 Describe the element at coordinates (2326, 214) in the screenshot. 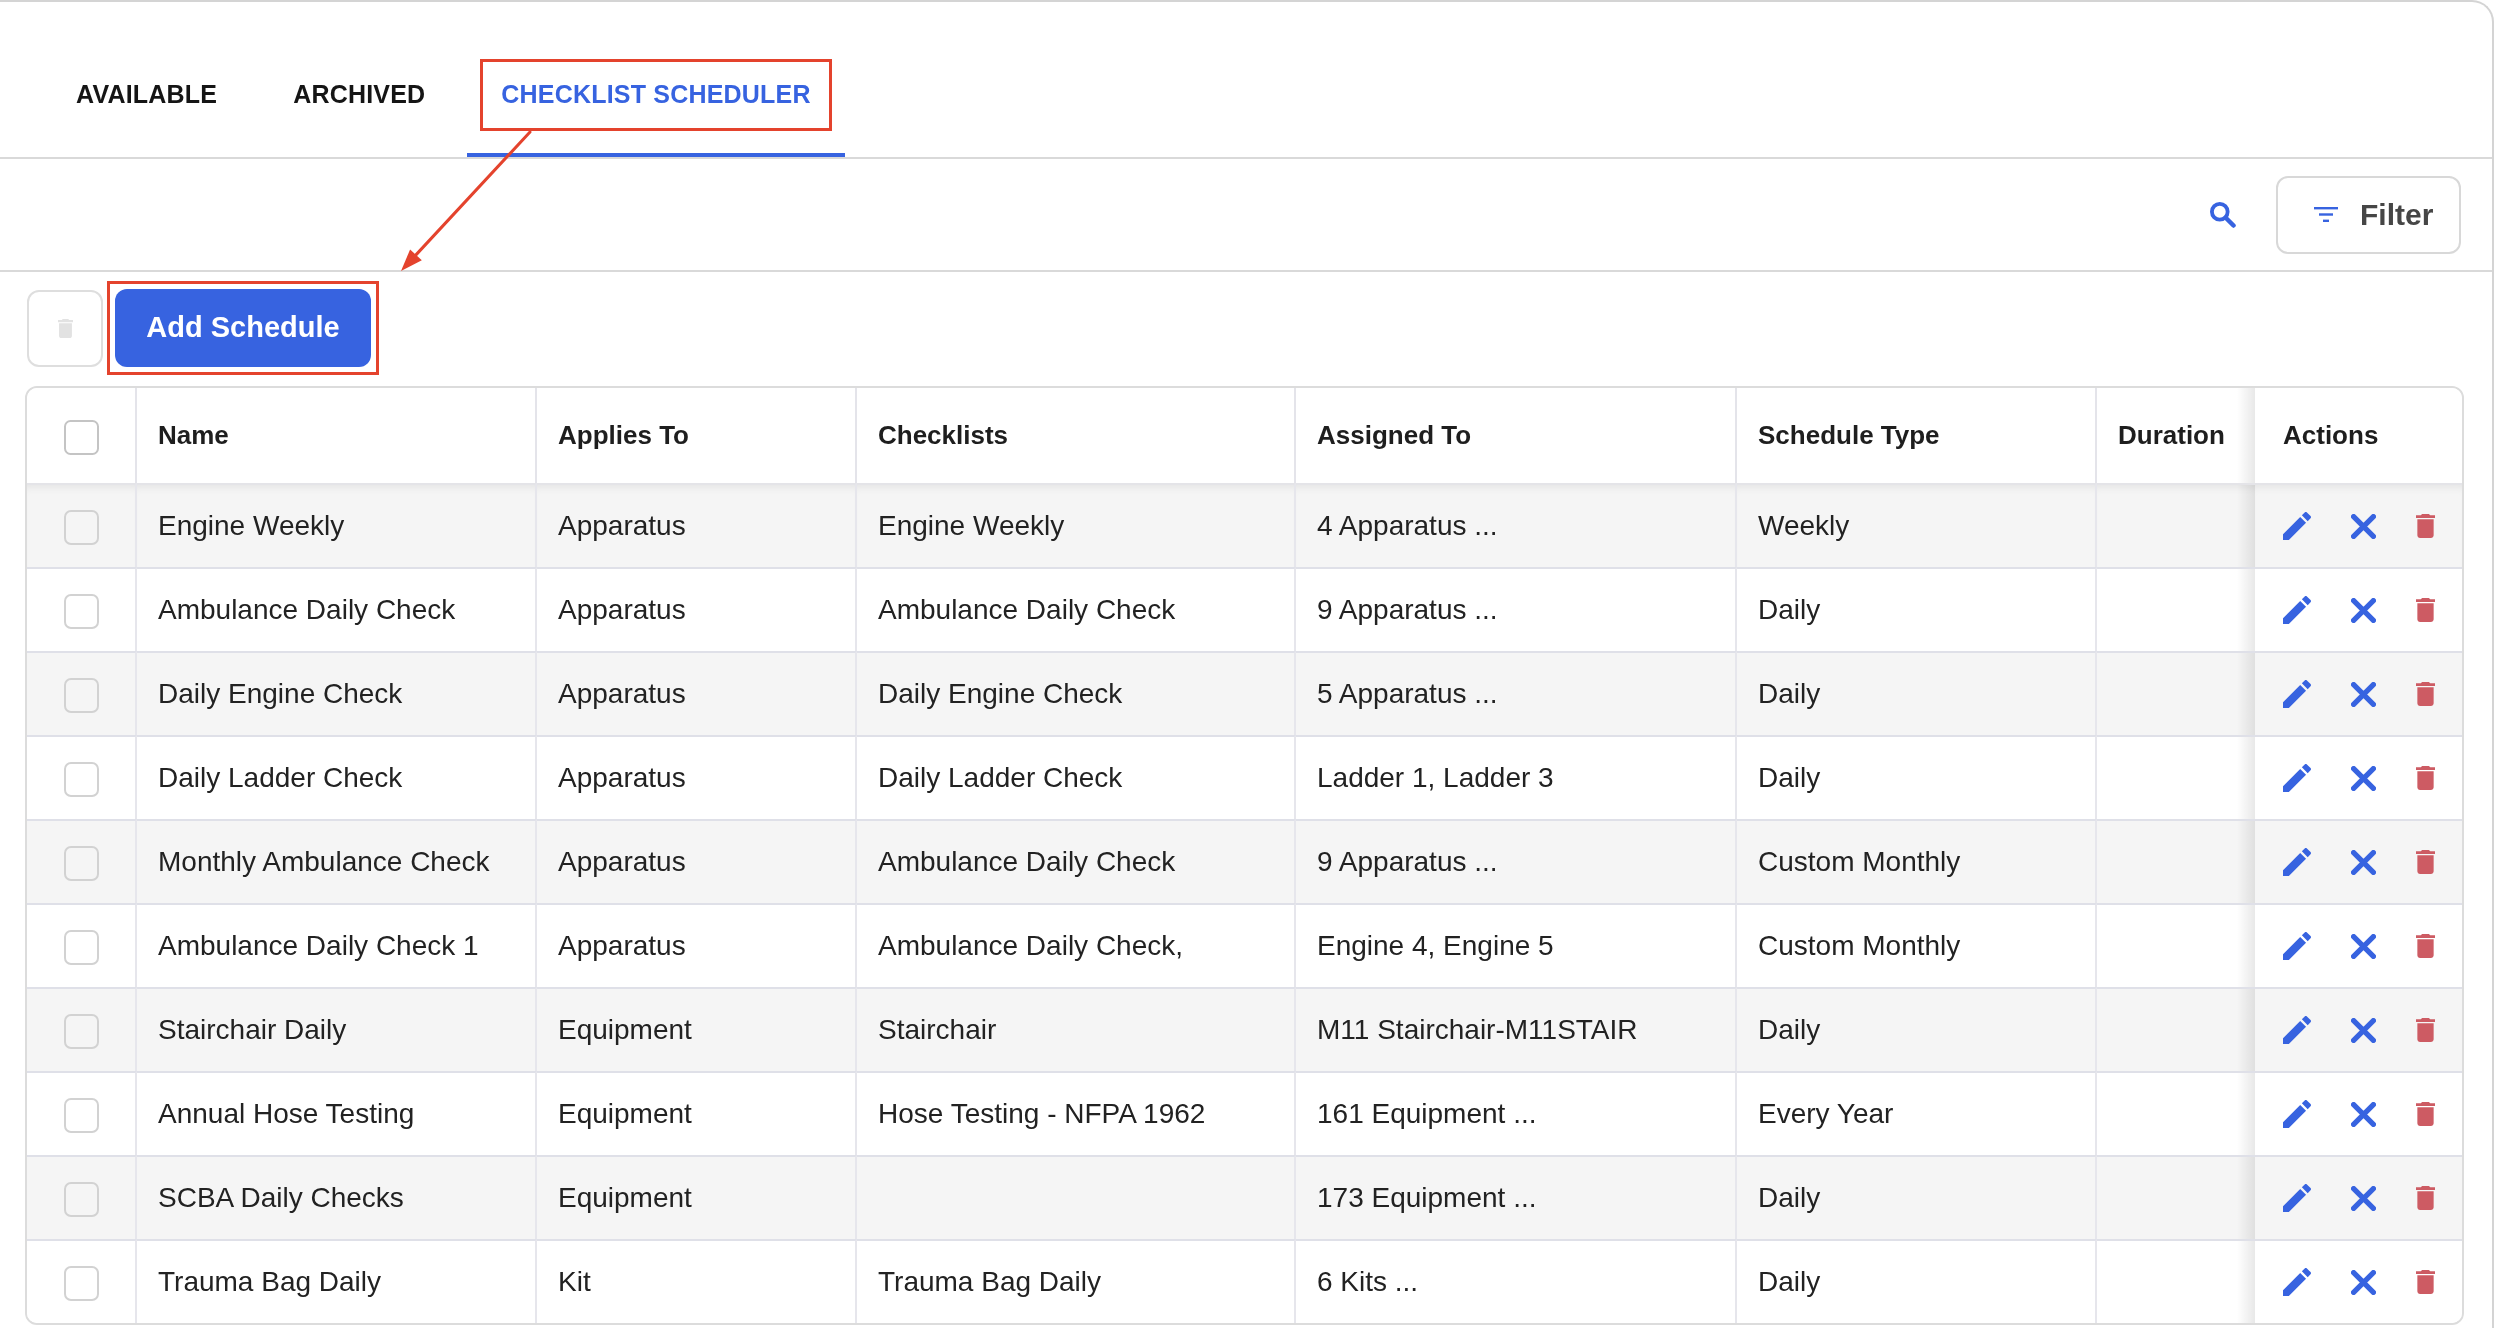

I see `filter-icon` at that location.